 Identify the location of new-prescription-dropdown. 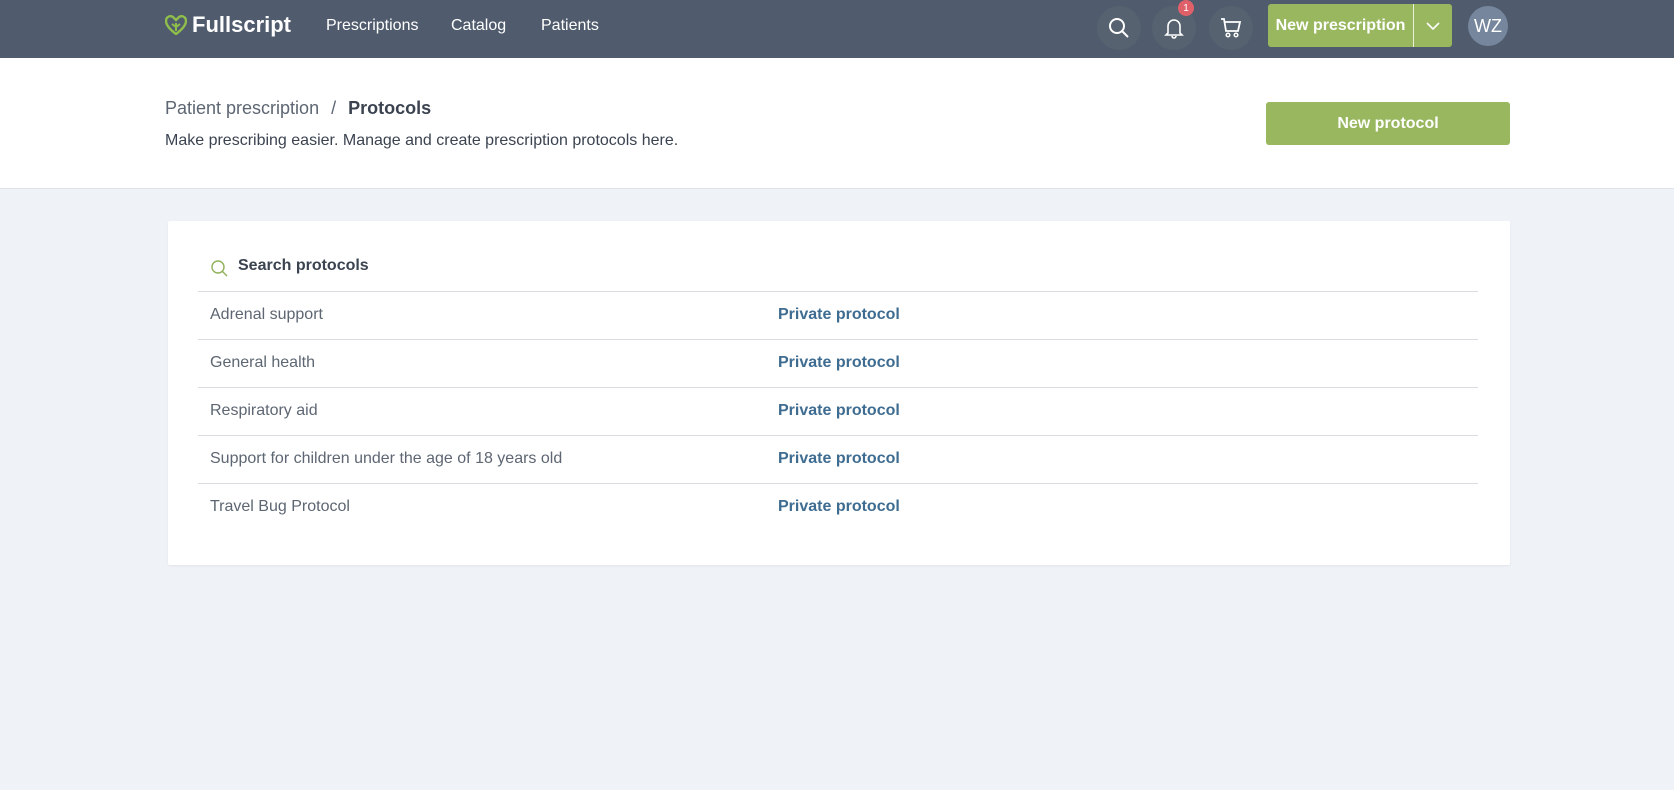
(1433, 25).